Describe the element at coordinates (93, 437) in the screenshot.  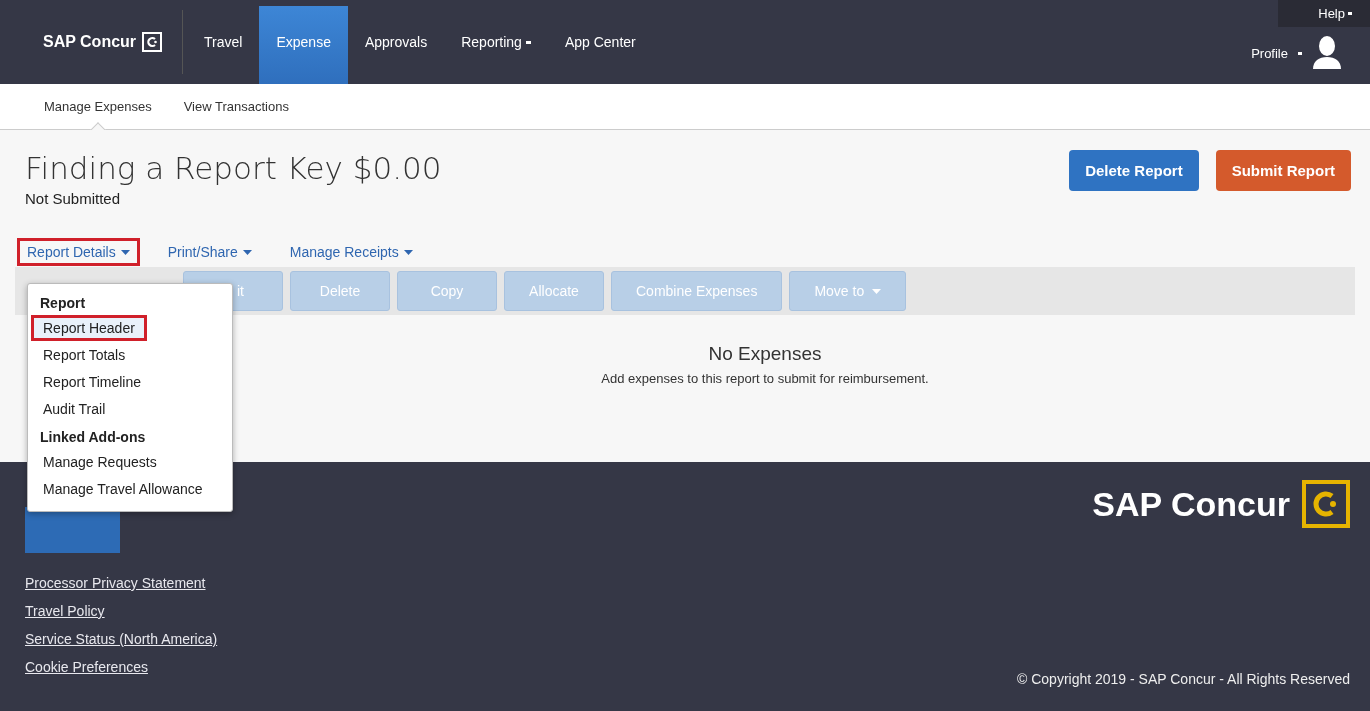
I see `menu-heading: Linked Add-ons` at that location.